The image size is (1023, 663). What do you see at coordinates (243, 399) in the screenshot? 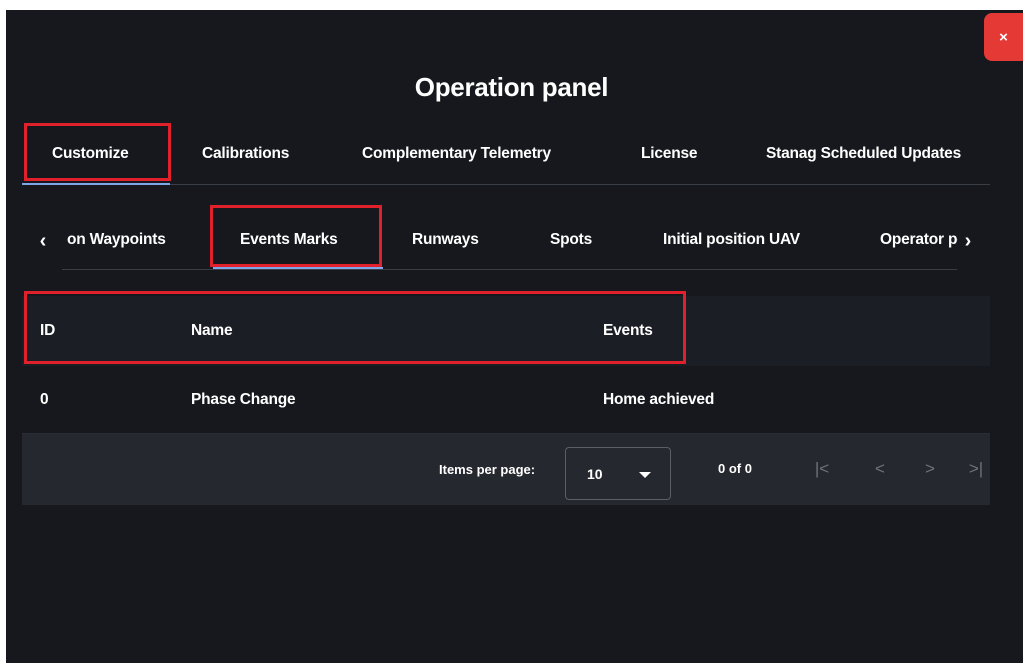
I see `cell-name: Phase Change` at bounding box center [243, 399].